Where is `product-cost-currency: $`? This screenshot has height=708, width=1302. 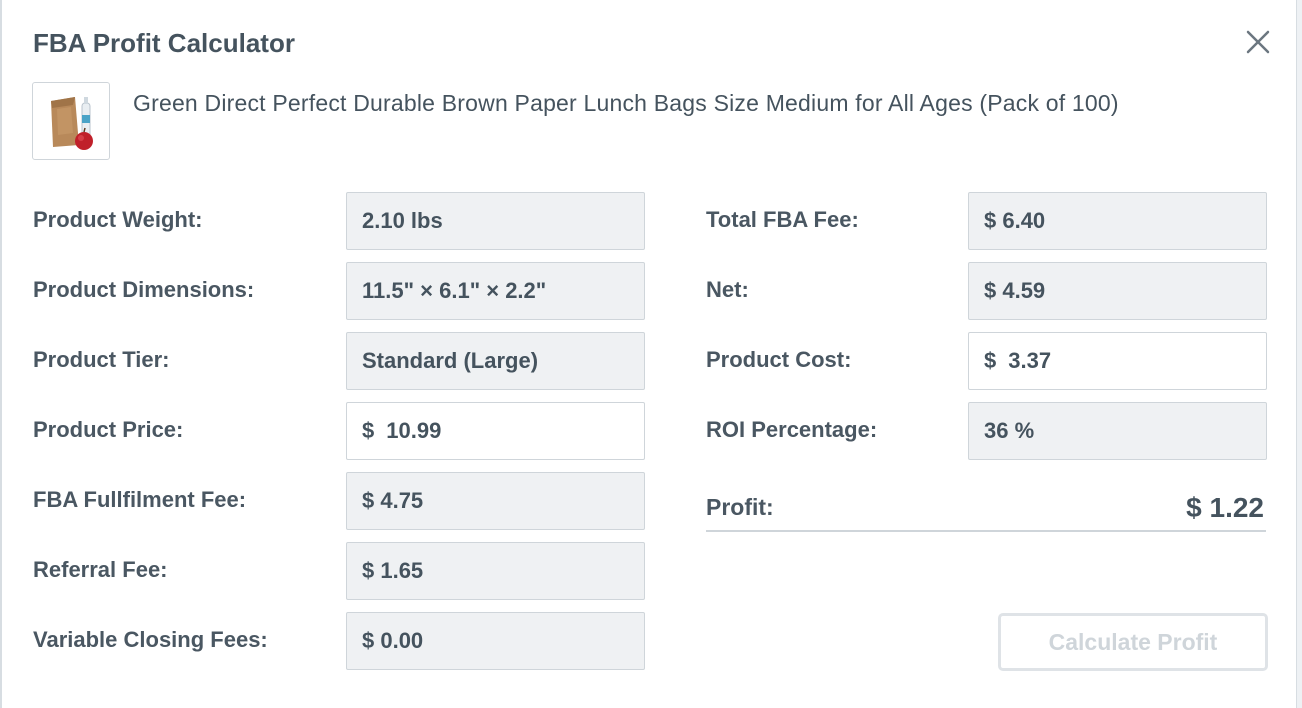
product-cost-currency: $ is located at coordinates (990, 360).